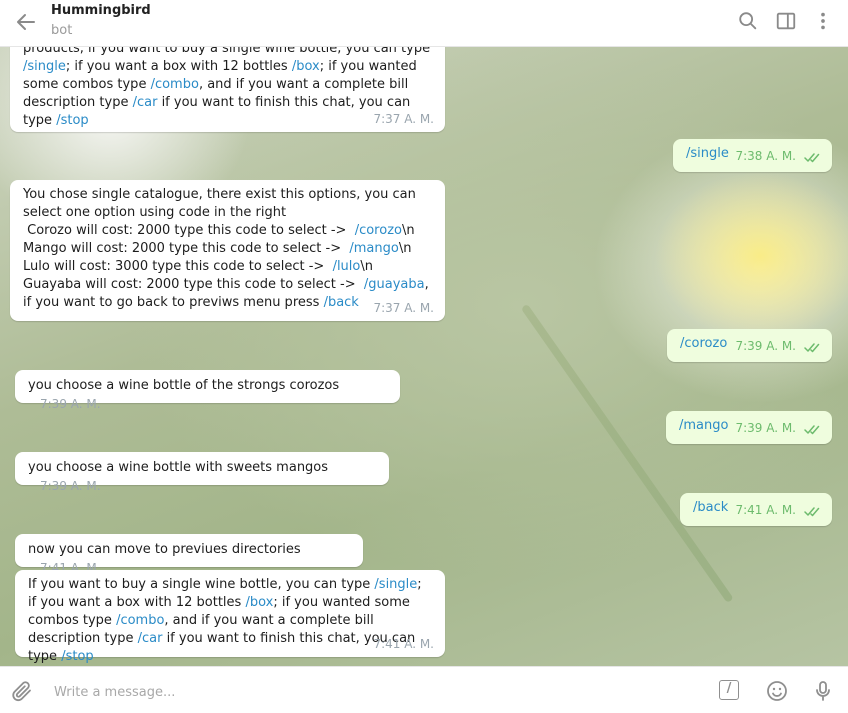 This screenshot has width=848, height=713. What do you see at coordinates (101, 10) in the screenshot?
I see `chat-title: Hummingbird` at bounding box center [101, 10].